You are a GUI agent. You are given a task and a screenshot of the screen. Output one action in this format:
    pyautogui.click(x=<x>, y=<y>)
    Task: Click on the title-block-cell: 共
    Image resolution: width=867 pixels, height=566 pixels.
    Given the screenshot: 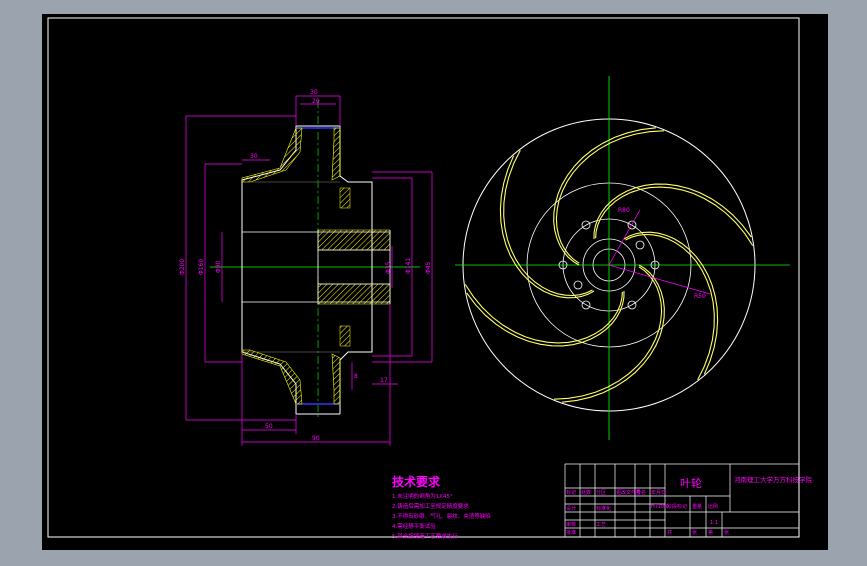 What is the action you would take?
    pyautogui.click(x=669, y=532)
    